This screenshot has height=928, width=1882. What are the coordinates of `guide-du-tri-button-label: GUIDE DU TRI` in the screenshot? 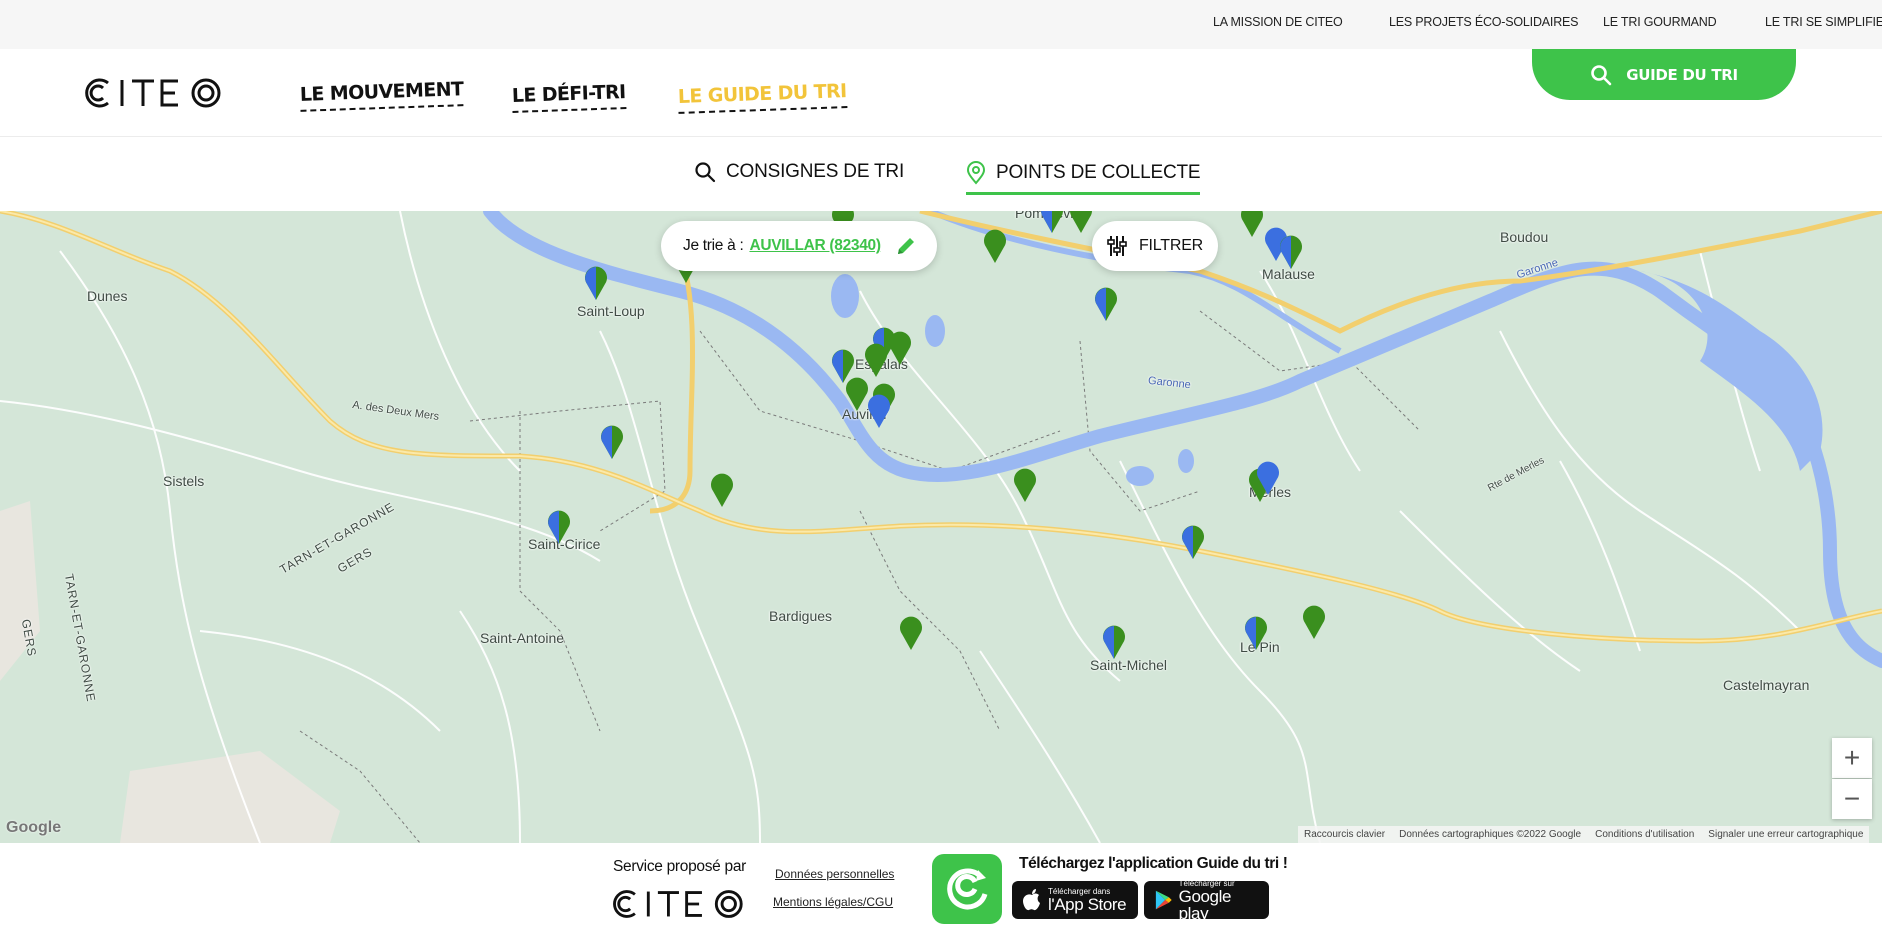 It's located at (1682, 74).